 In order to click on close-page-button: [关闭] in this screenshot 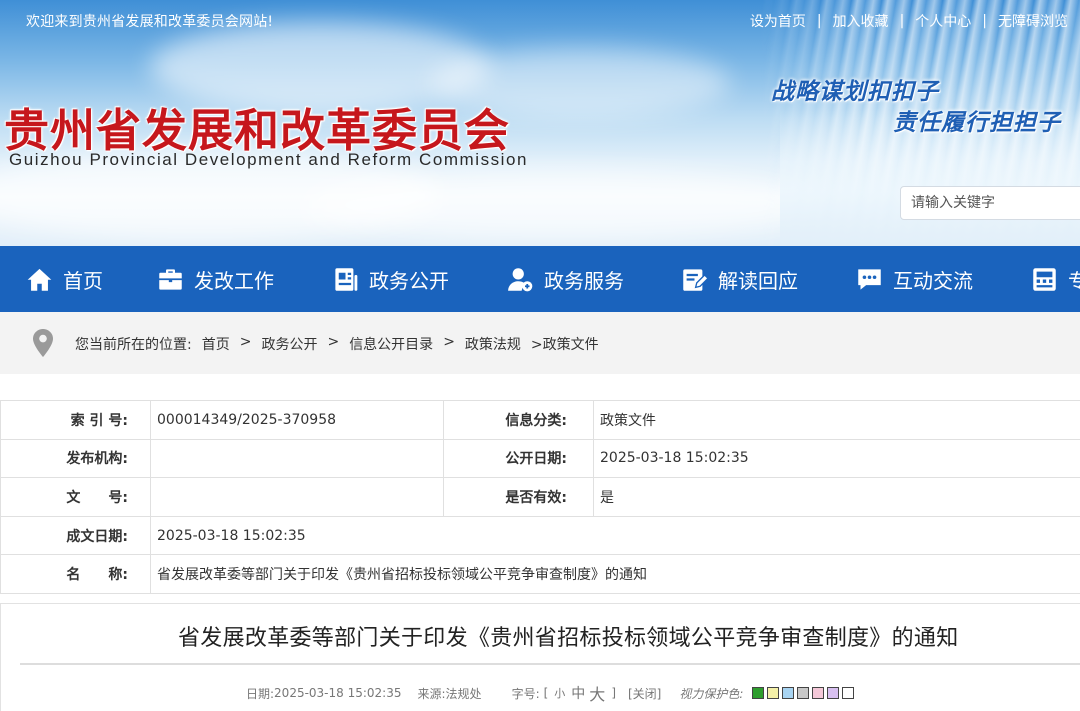, I will do `click(644, 693)`.